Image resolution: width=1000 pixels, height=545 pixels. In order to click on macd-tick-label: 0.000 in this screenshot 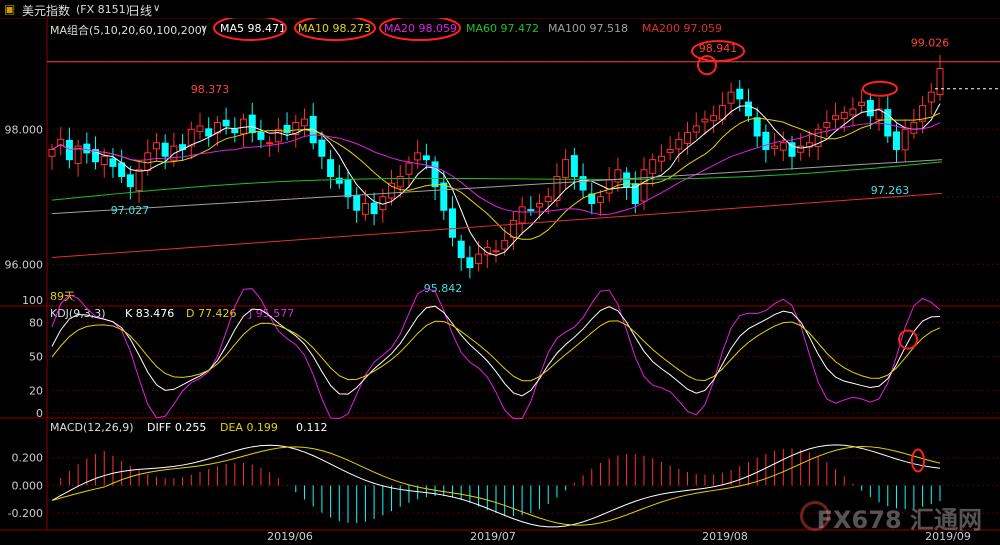, I will do `click(28, 485)`.